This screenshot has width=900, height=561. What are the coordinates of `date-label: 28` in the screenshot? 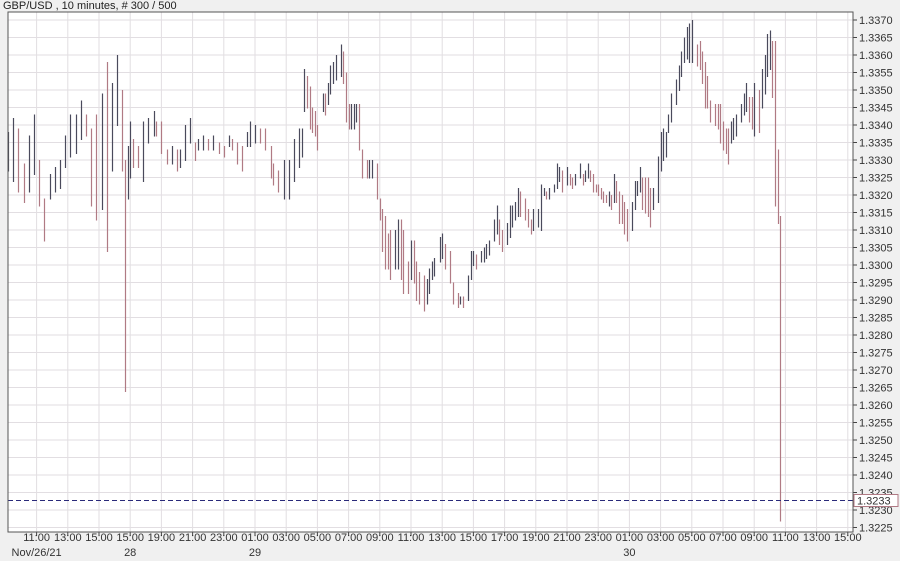 It's located at (130, 553).